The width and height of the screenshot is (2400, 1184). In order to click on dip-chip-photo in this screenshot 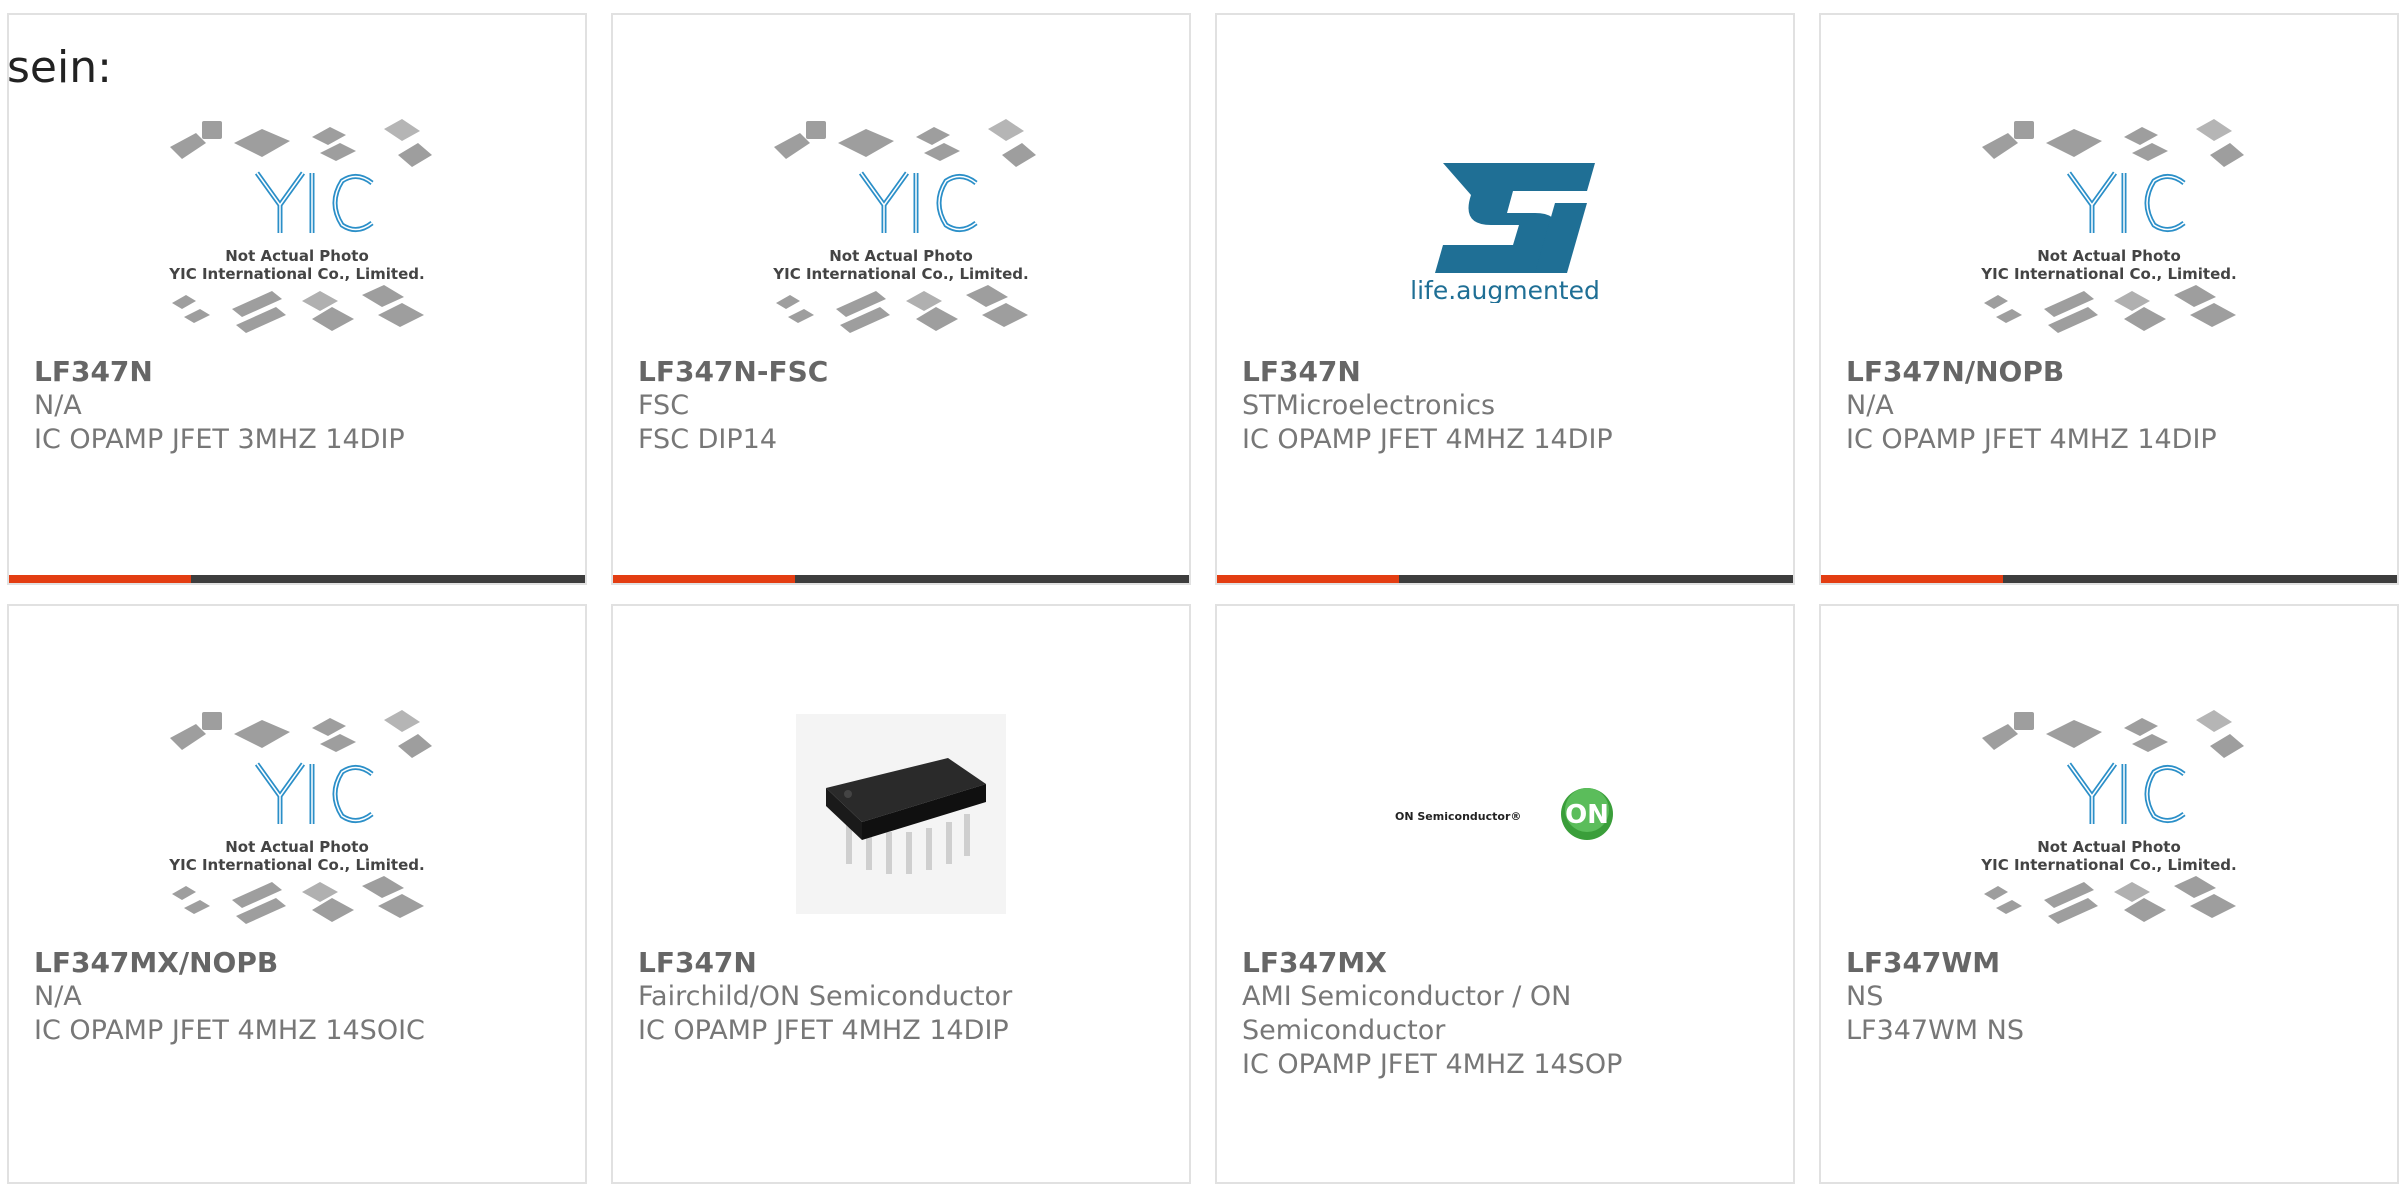, I will do `click(901, 813)`.